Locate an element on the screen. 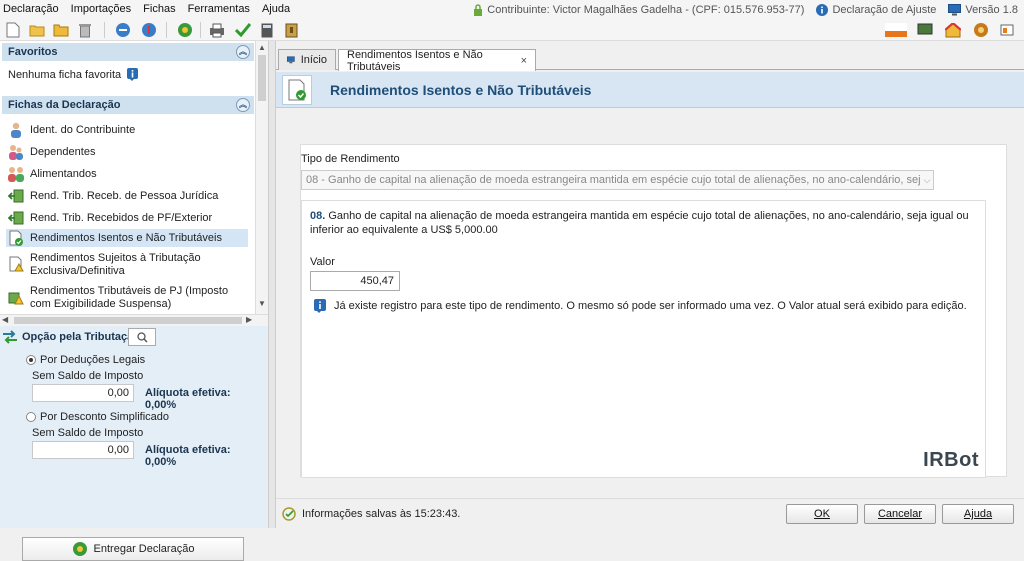 The image size is (1024, 561). help-button: Ajuda is located at coordinates (978, 514).